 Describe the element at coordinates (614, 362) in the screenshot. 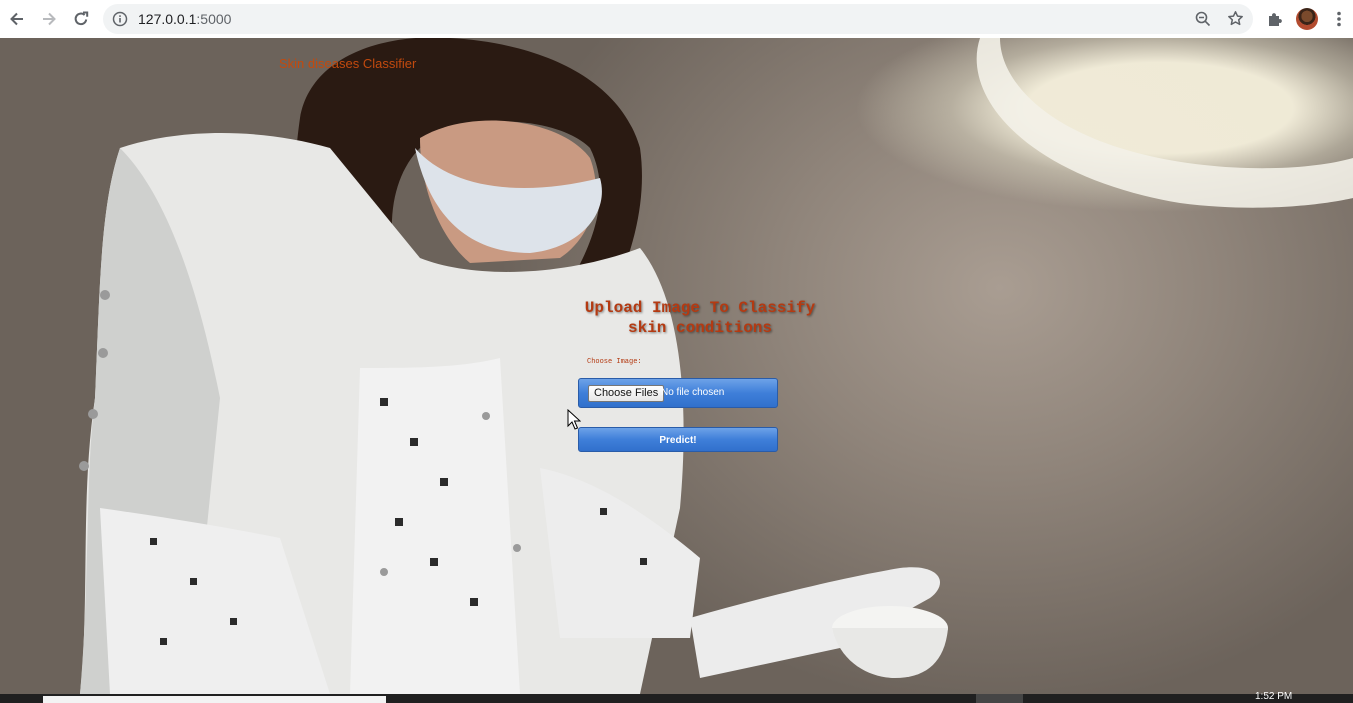

I see `choose-image-label: Choose Image:` at that location.